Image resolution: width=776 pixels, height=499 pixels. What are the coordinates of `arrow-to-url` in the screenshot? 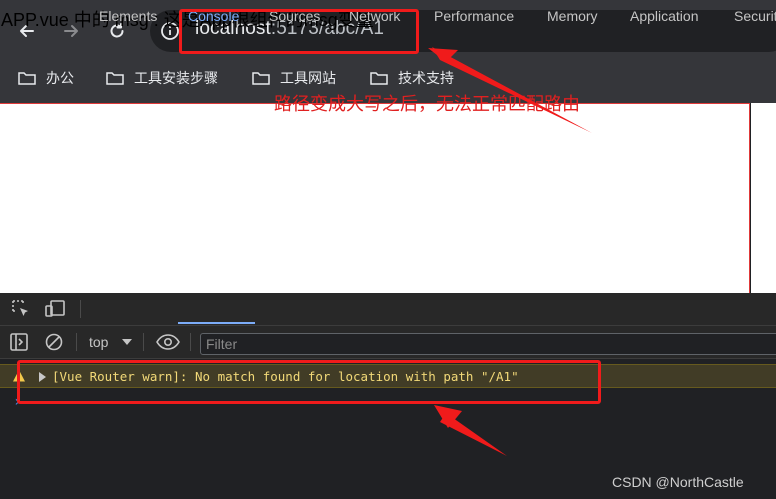 It's located at (512, 90).